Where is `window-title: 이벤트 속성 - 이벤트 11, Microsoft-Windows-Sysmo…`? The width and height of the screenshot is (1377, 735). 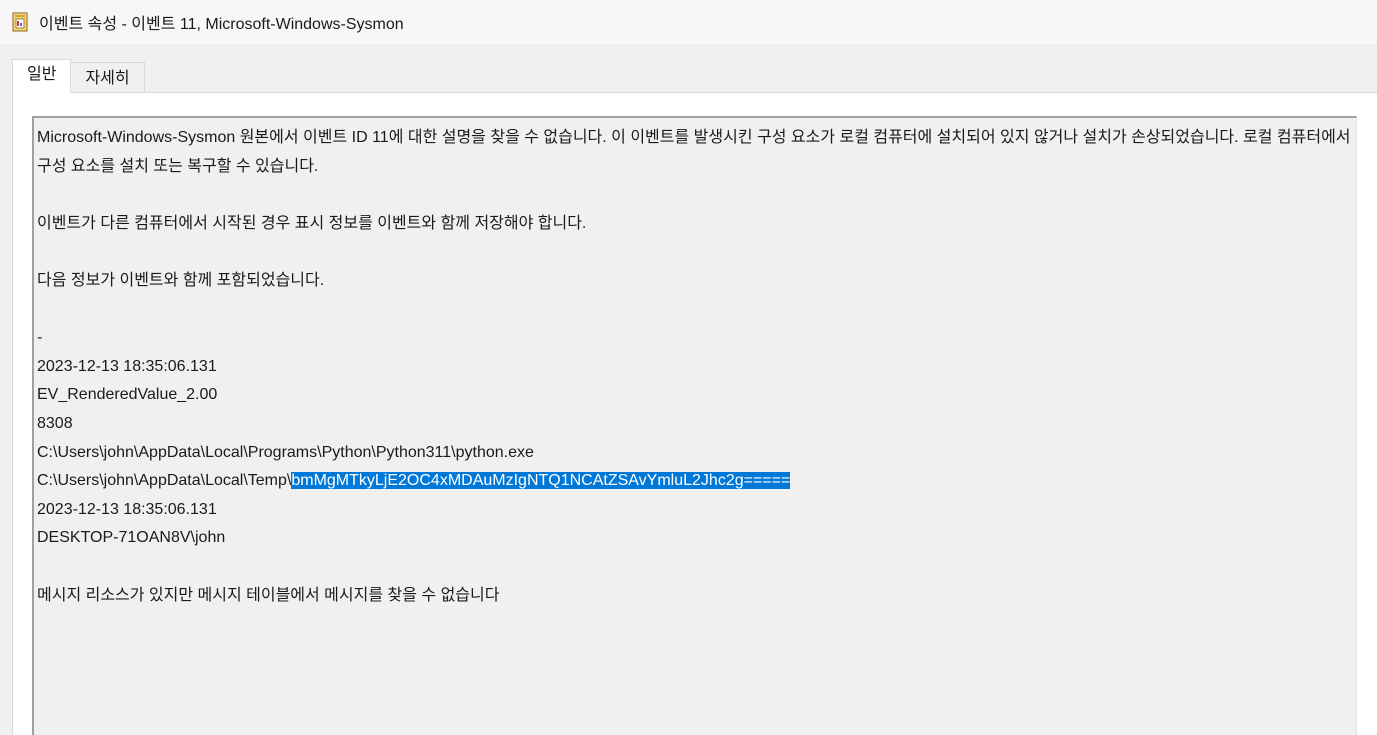 window-title: 이벤트 속성 - 이벤트 11, Microsoft-Windows-Sysmo… is located at coordinates (221, 24).